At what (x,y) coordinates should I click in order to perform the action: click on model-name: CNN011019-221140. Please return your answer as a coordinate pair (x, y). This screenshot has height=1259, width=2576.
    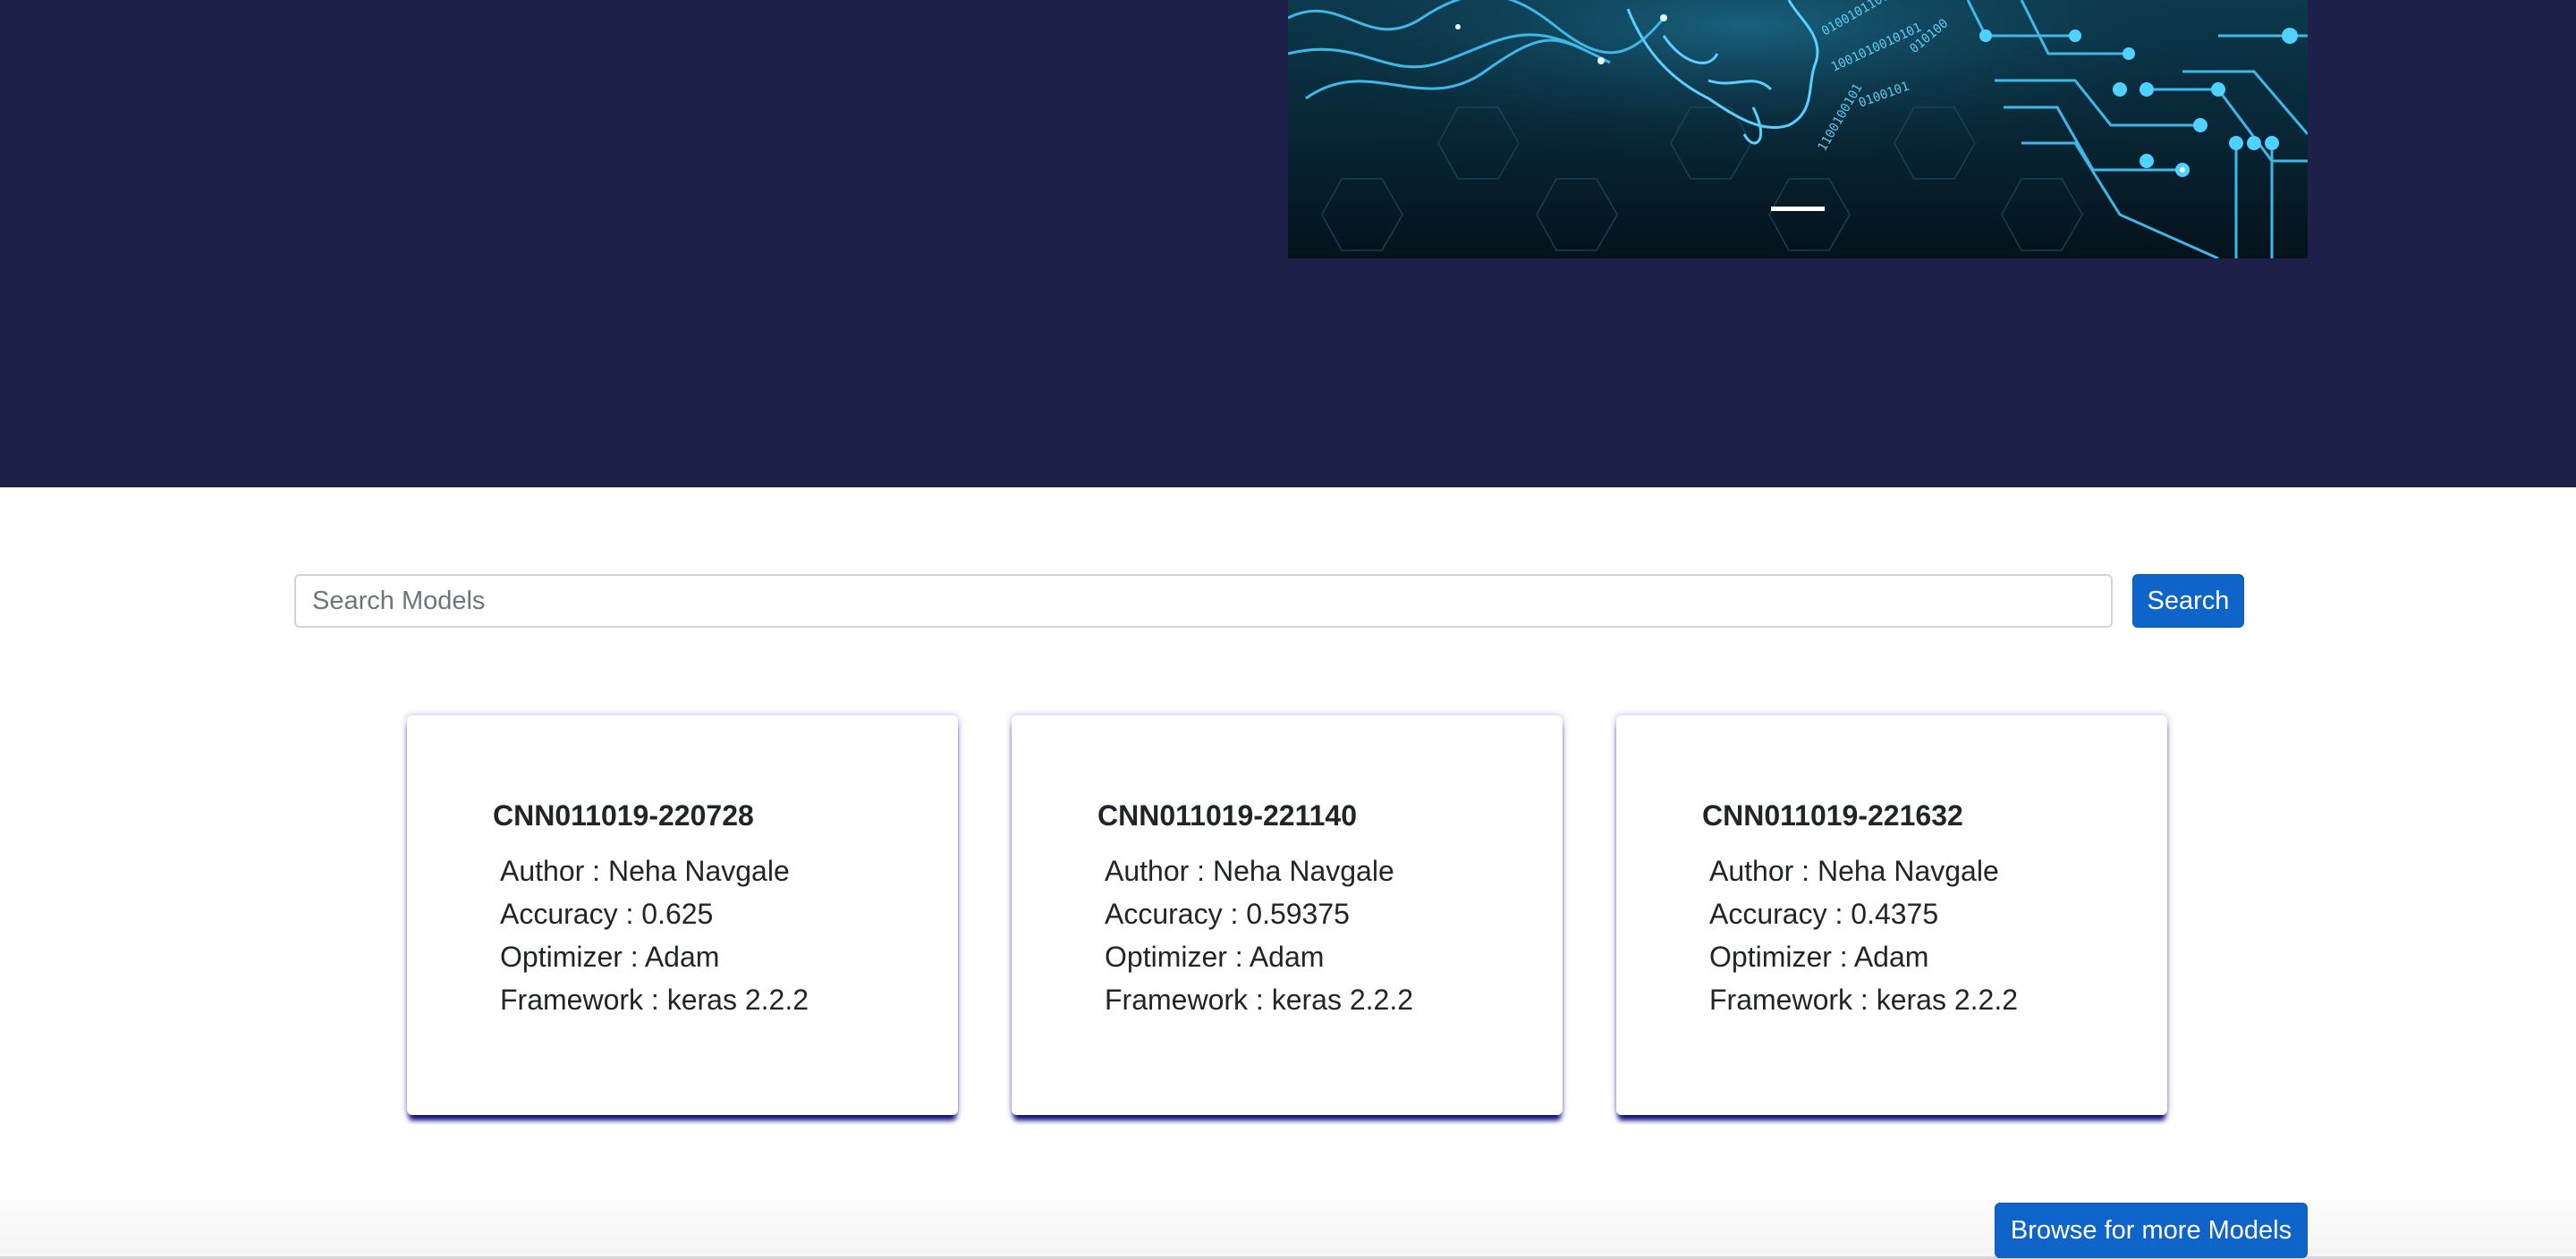
    Looking at the image, I should click on (1227, 815).